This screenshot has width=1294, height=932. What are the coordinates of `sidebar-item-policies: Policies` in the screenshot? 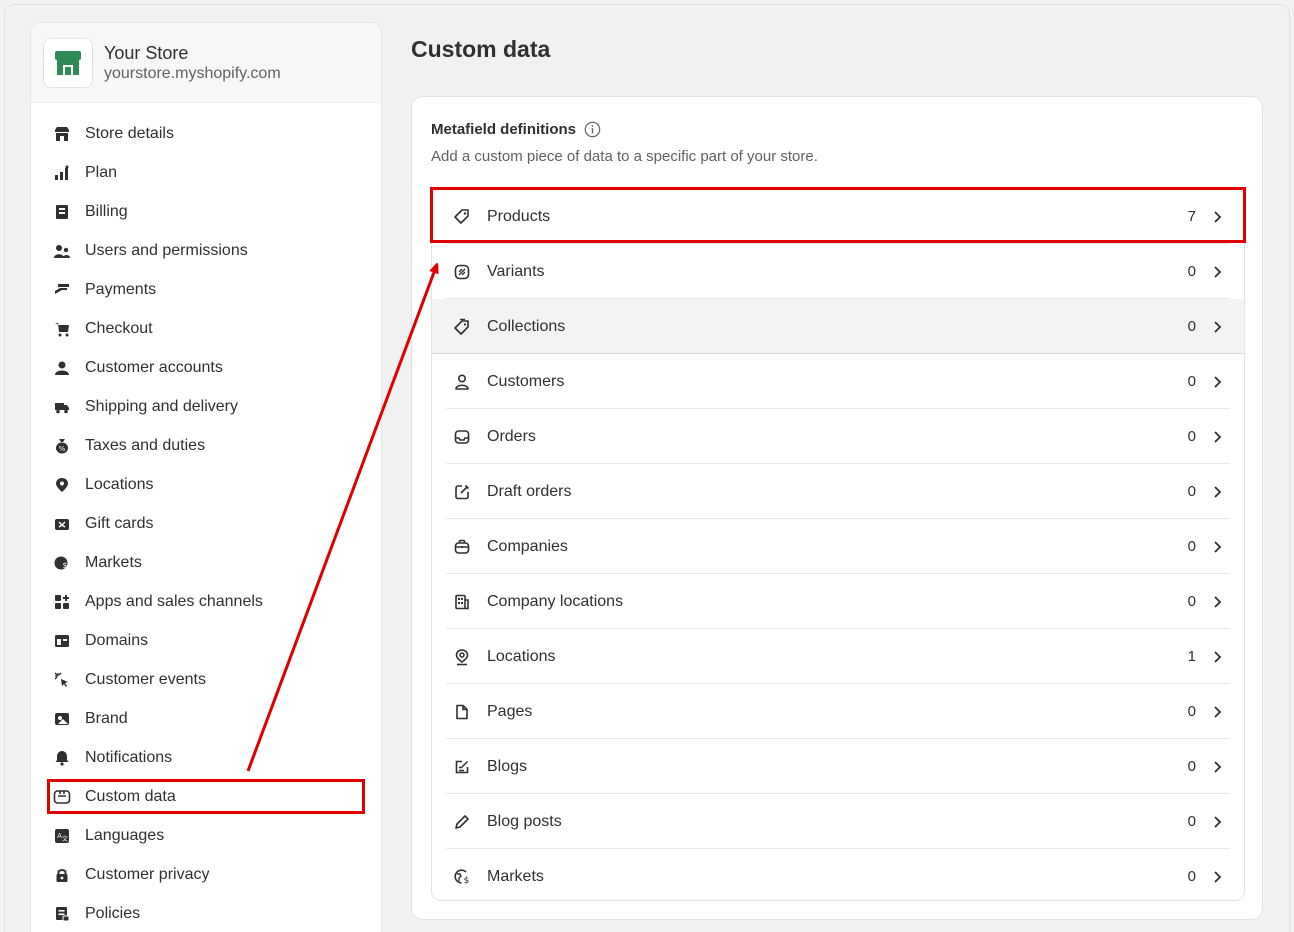 It's located at (206, 913).